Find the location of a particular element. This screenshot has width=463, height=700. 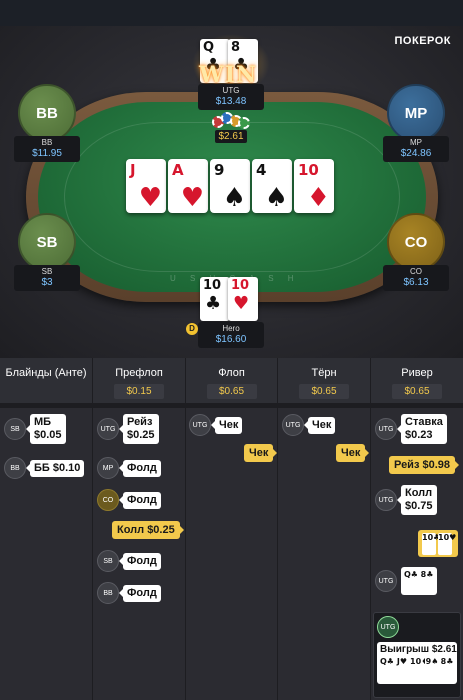

event-preflop-bb: BB Фолд is located at coordinates (129, 593).